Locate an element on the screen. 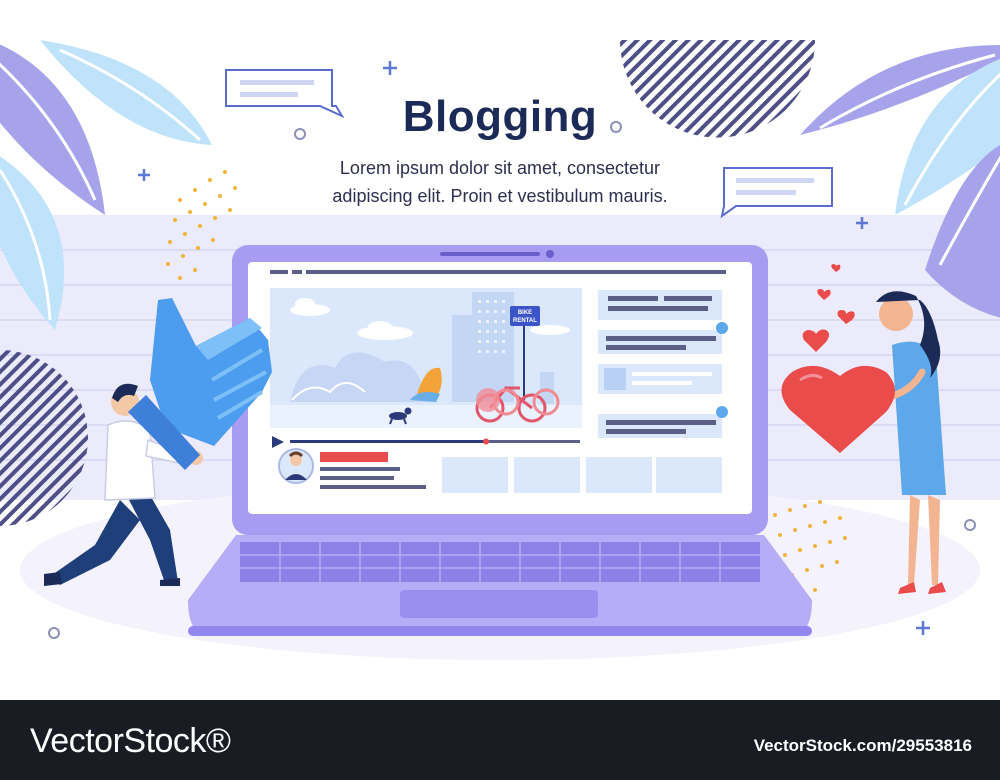 This screenshot has height=780, width=1000. page-title: Blogging is located at coordinates (500, 116).